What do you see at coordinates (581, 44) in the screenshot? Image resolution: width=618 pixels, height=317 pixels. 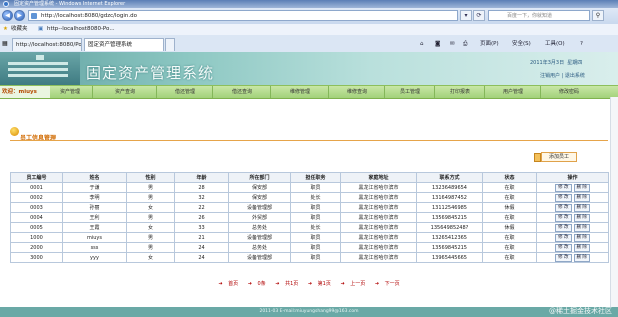 I see `help-menu: ?` at bounding box center [581, 44].